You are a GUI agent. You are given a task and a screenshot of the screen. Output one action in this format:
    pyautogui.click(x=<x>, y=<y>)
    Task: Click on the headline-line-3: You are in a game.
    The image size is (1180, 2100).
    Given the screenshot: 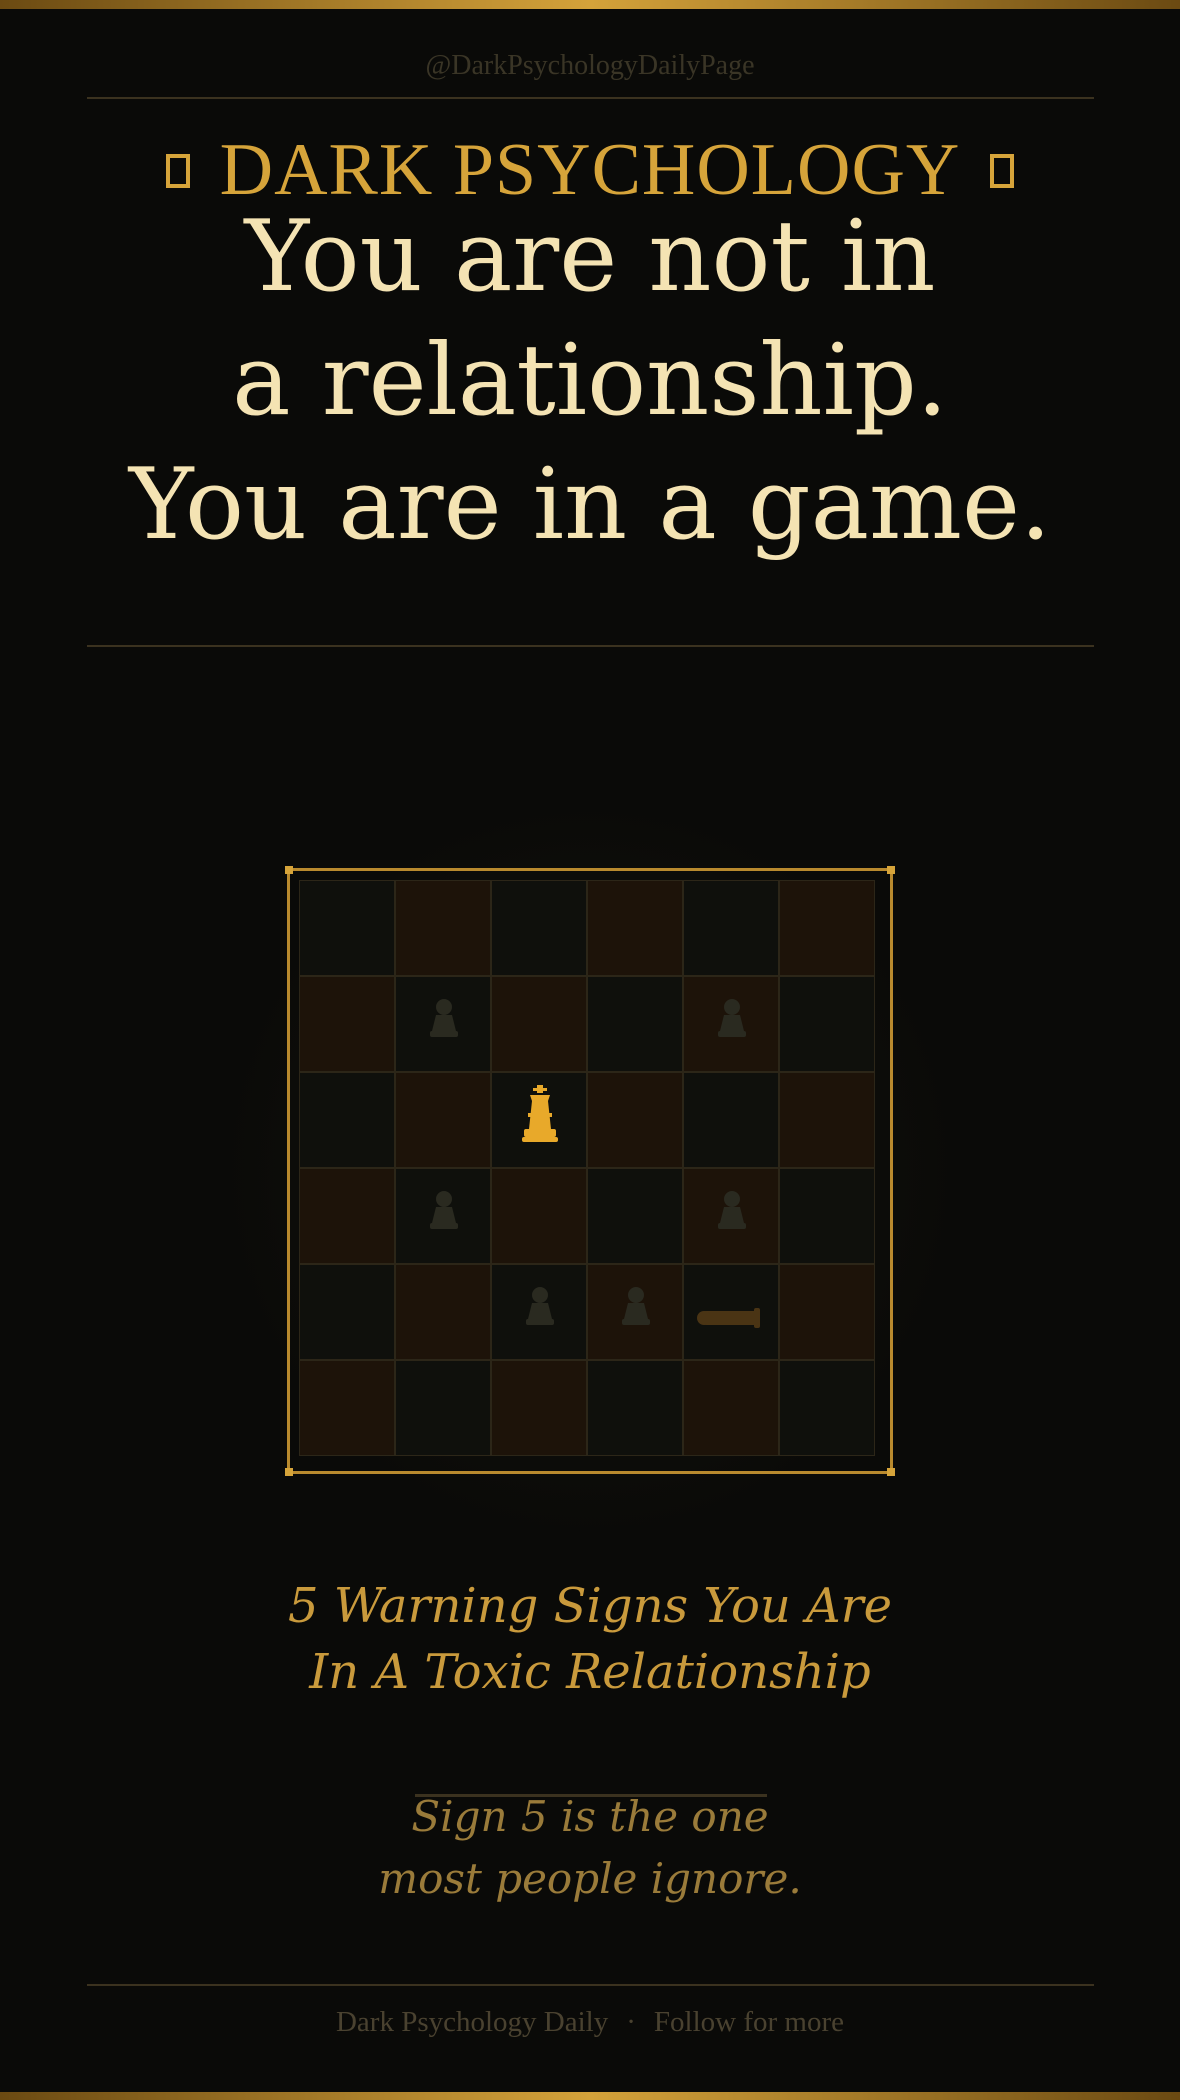 What is the action you would take?
    pyautogui.click(x=590, y=505)
    